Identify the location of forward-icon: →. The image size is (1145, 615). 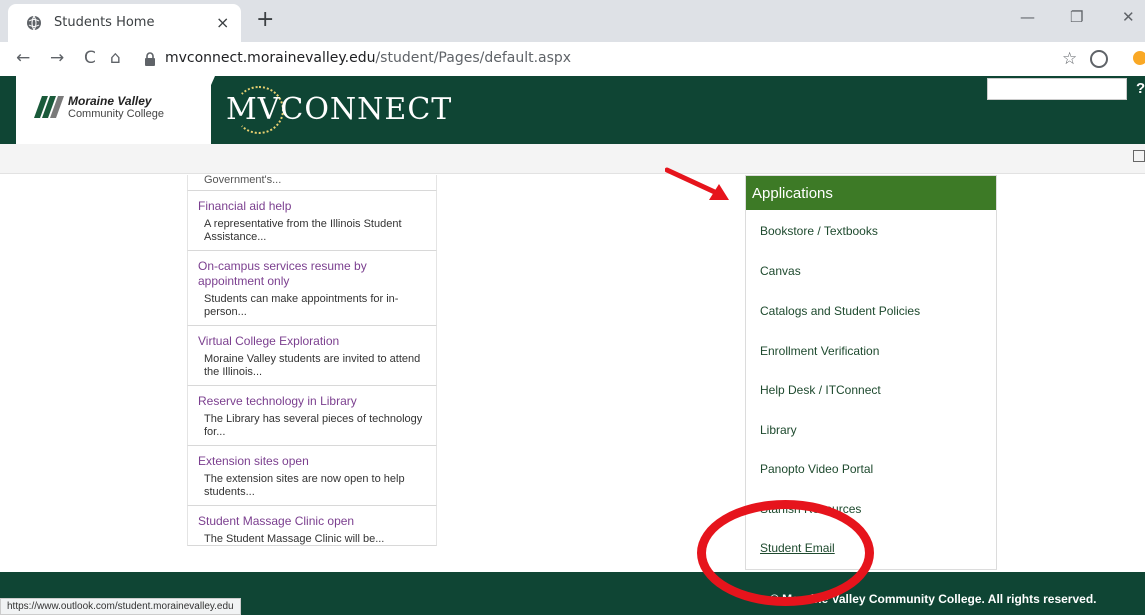
(57, 58).